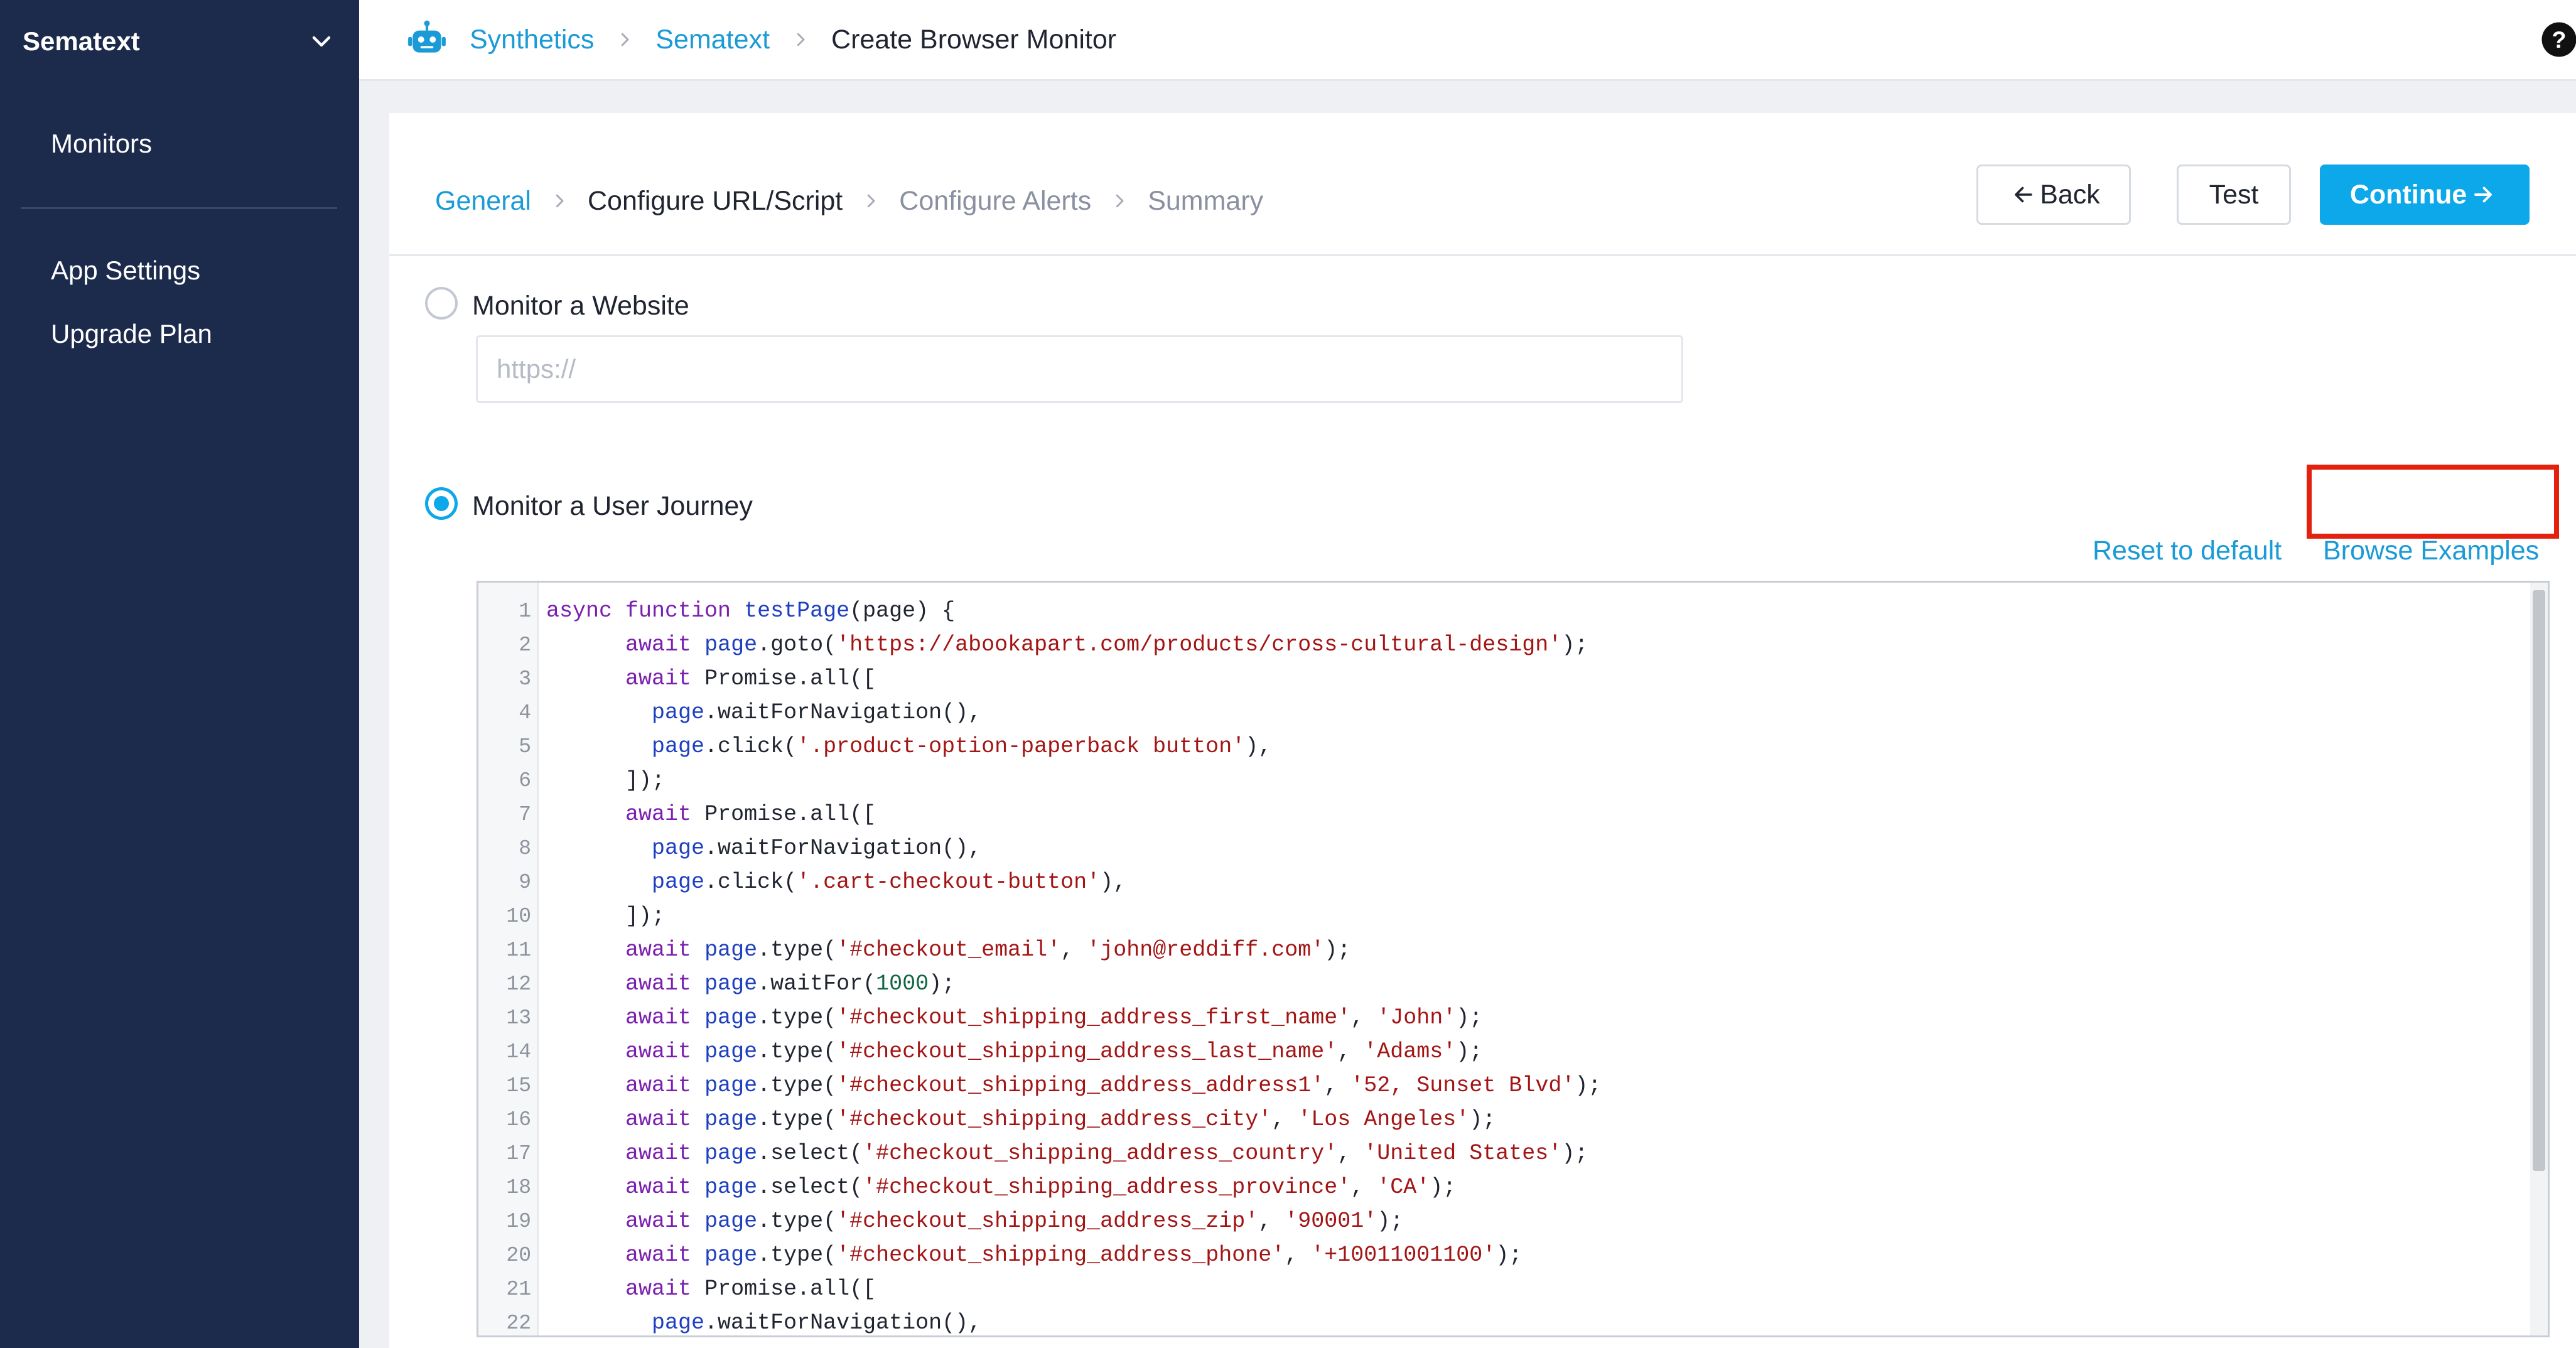 The image size is (2576, 1348). What do you see at coordinates (525, 848) in the screenshot?
I see `line-number: 8` at bounding box center [525, 848].